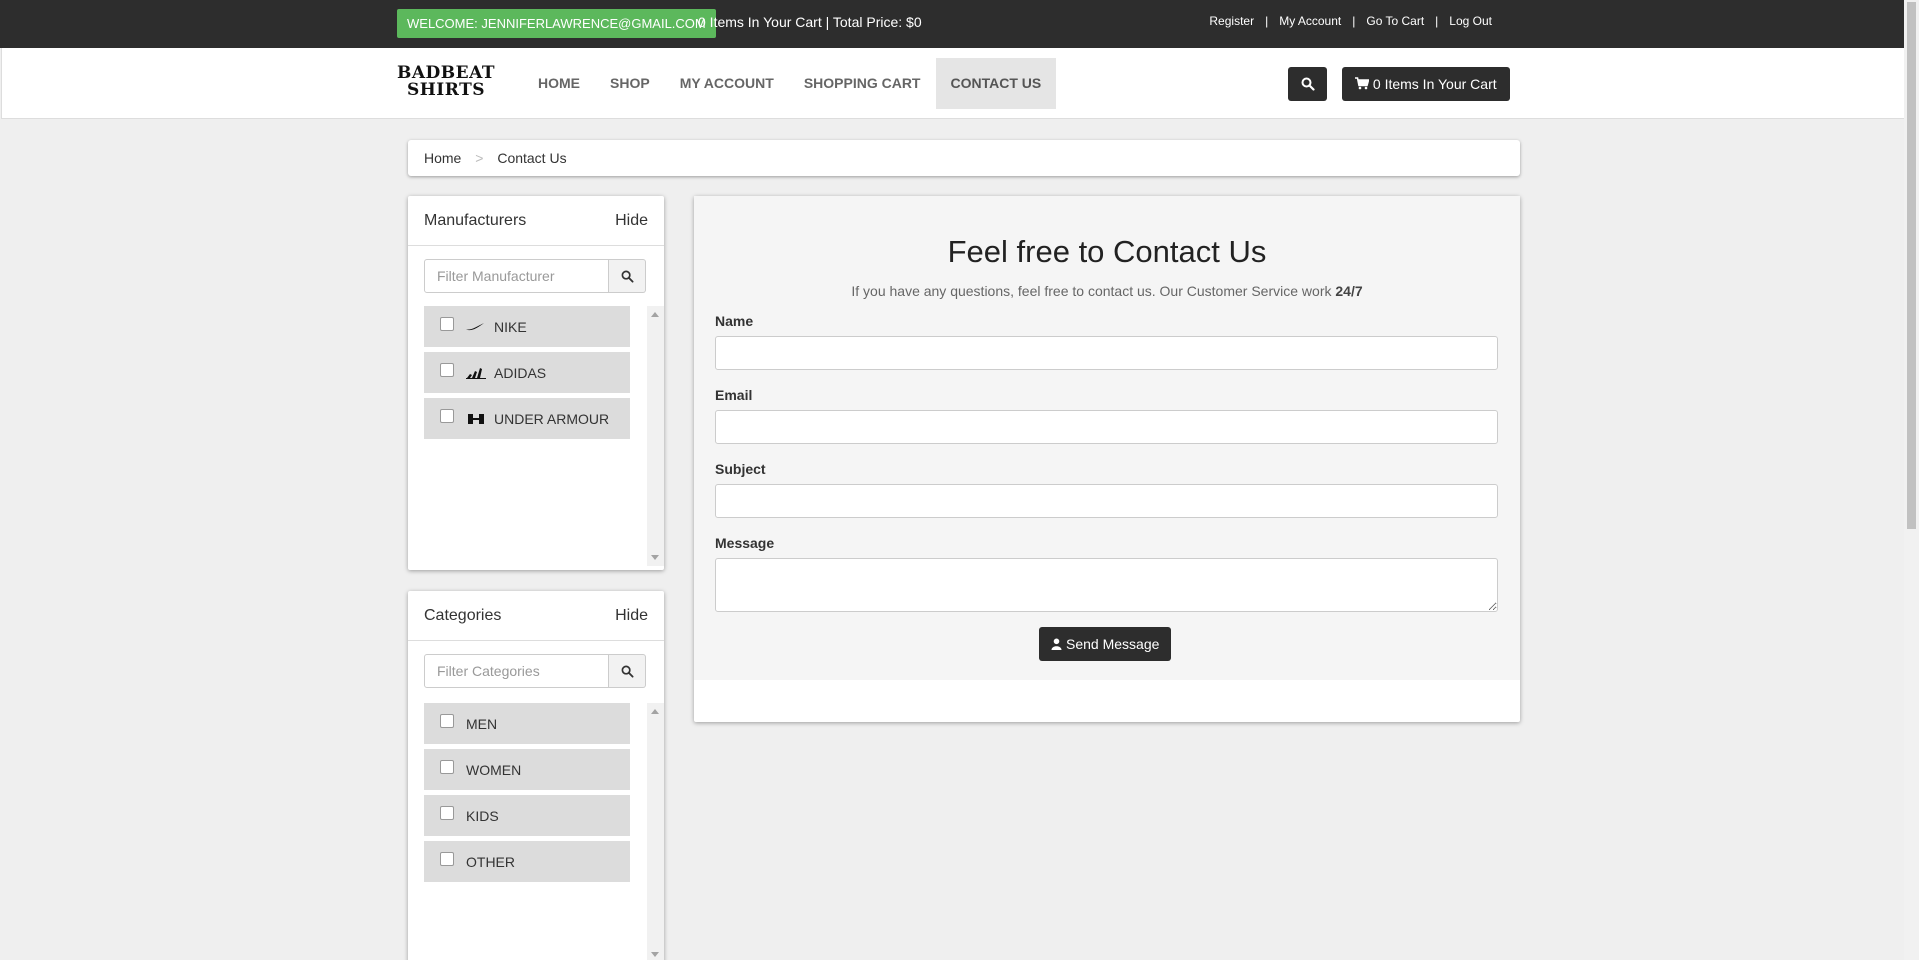  I want to click on subject-field, so click(1106, 501).